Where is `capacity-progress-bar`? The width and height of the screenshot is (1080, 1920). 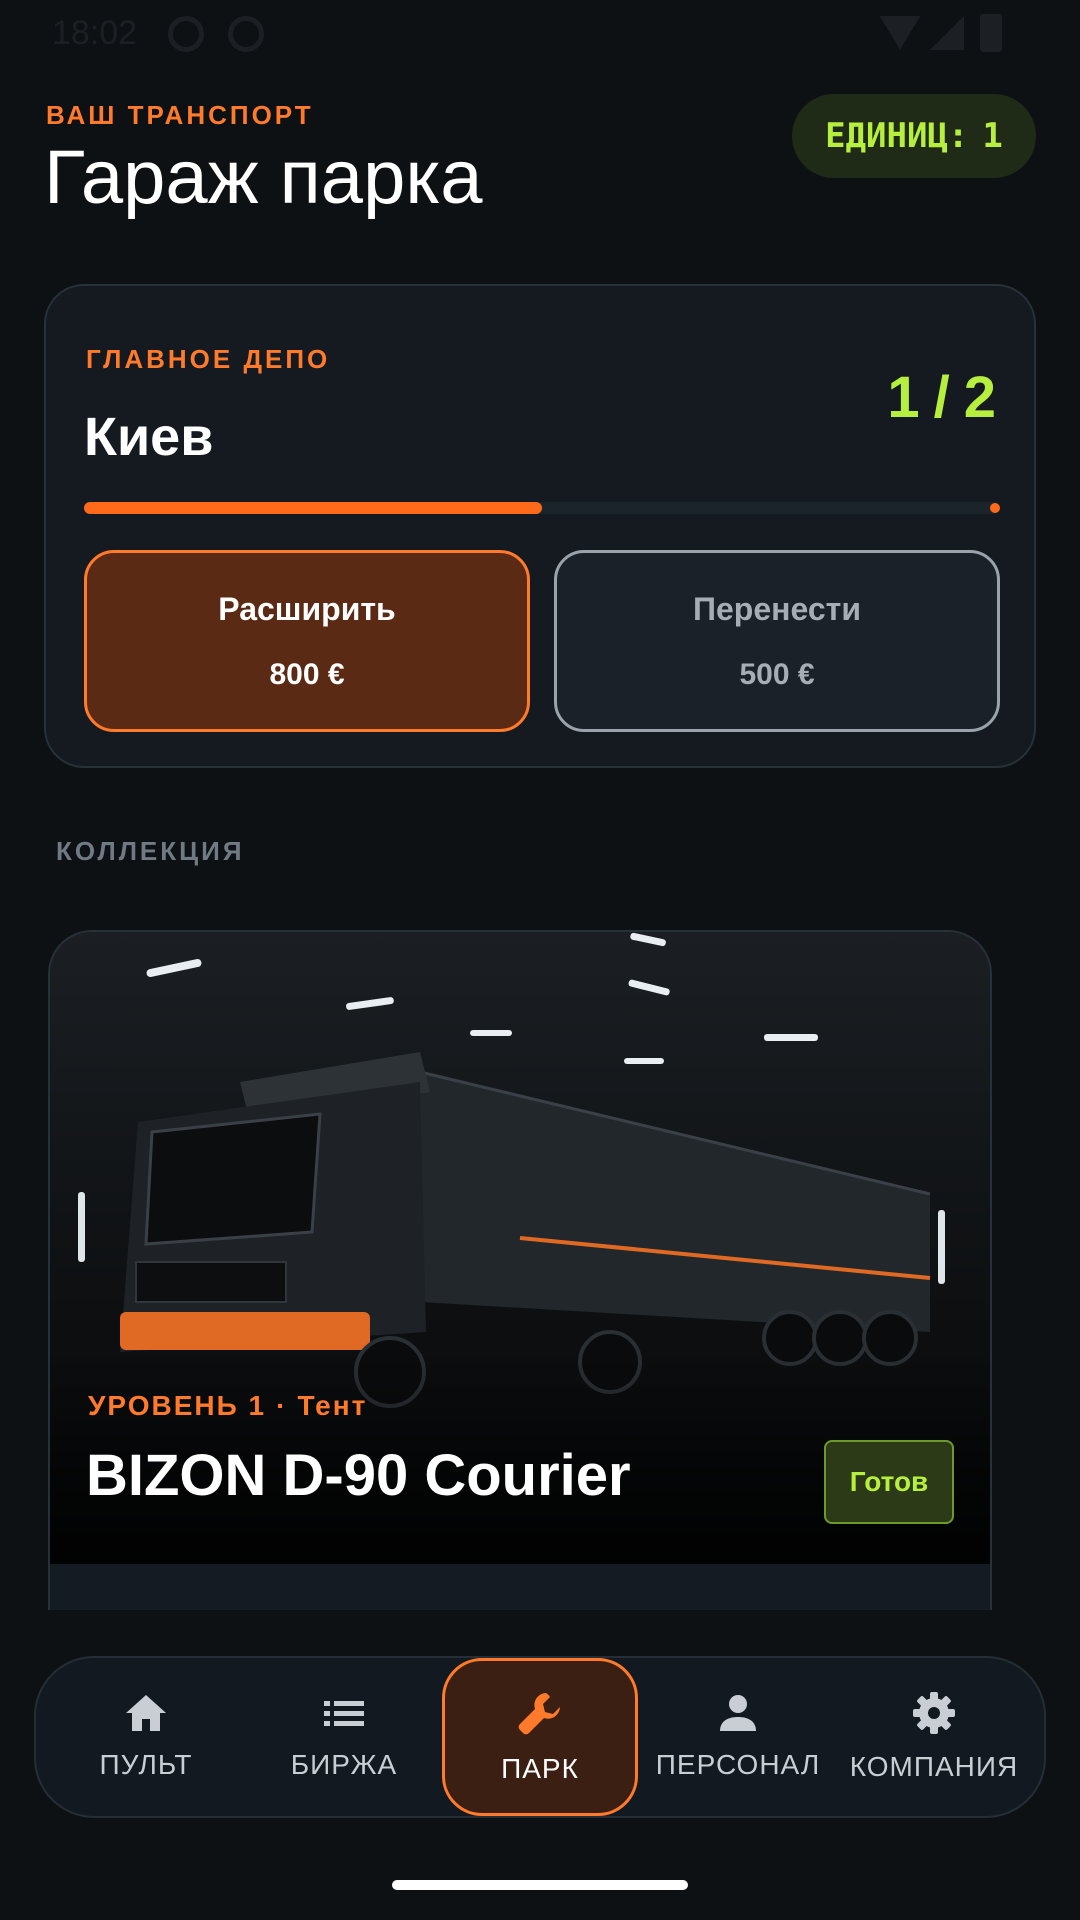
capacity-progress-bar is located at coordinates (542, 508).